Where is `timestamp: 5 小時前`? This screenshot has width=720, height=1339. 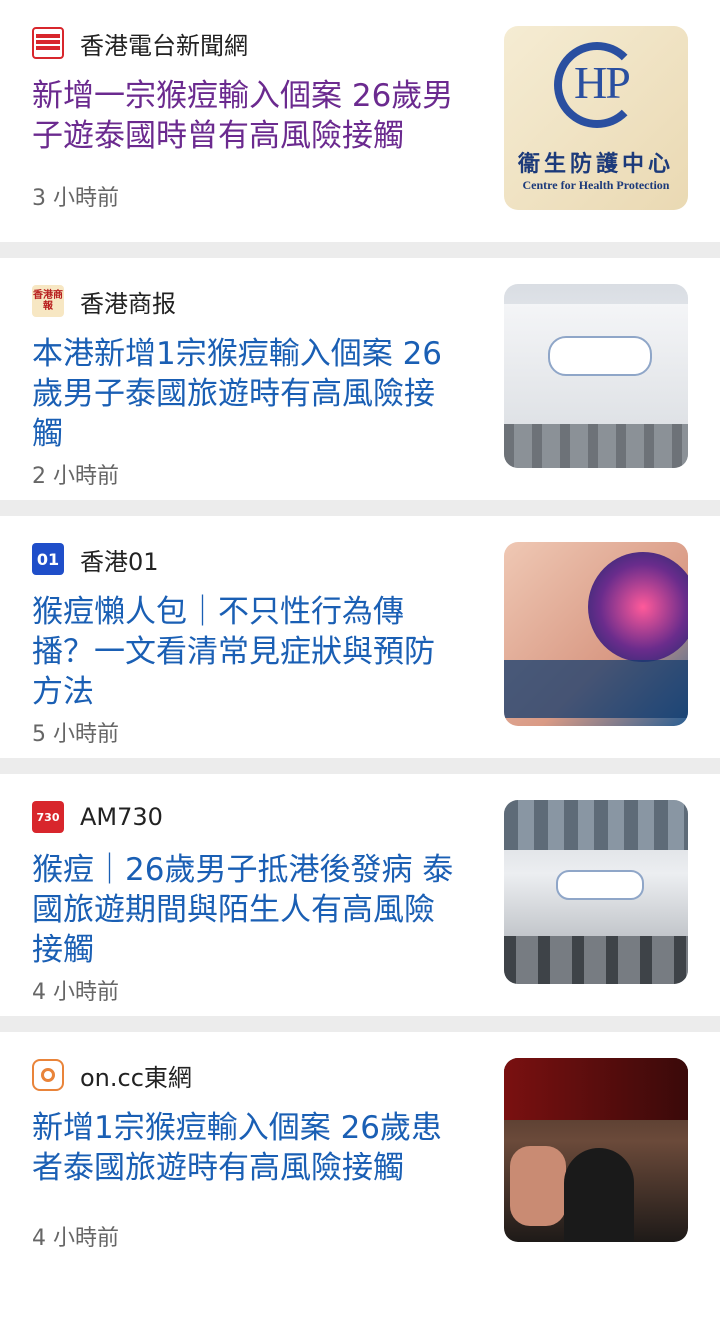 timestamp: 5 小時前 is located at coordinates (75, 734).